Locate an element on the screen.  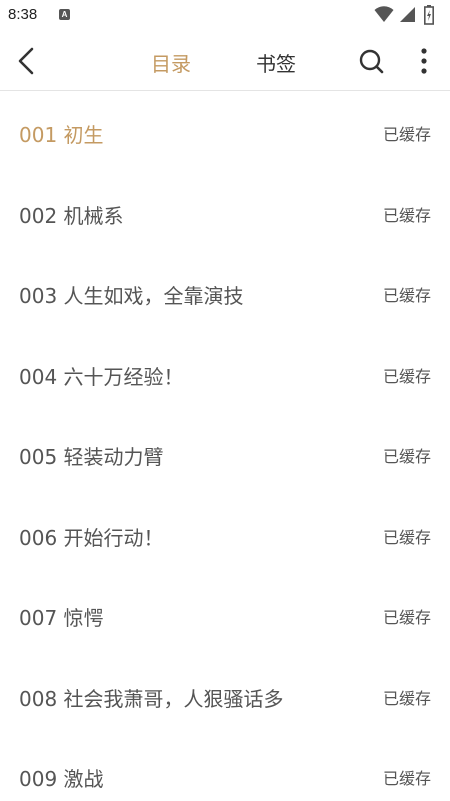
chapter-item: 002 机械系 已缓存 is located at coordinates (225, 212).